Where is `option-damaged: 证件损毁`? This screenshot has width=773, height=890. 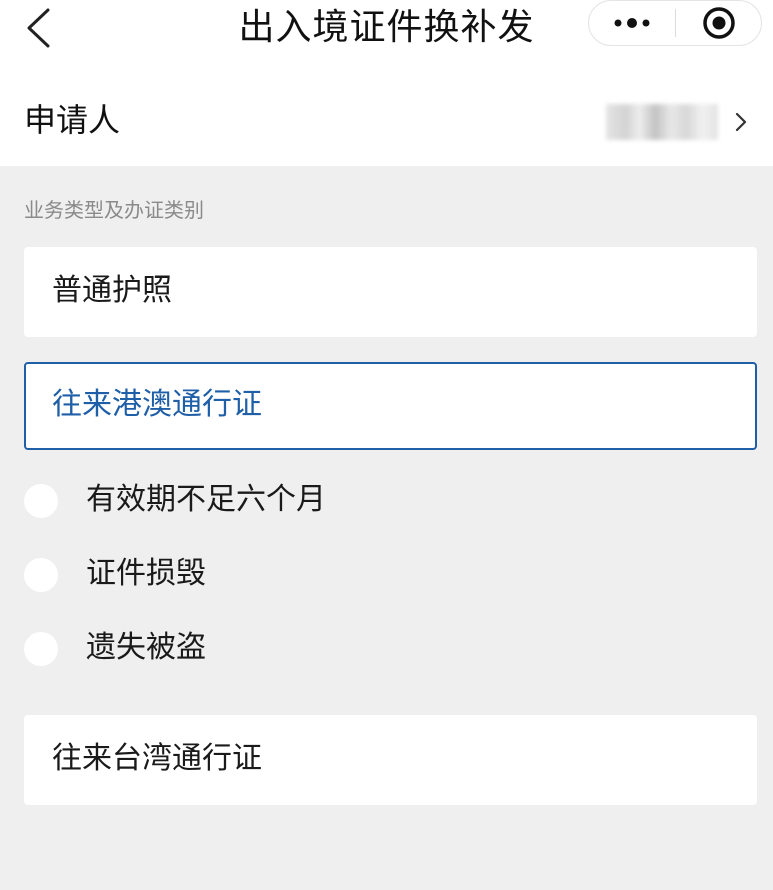 option-damaged: 证件损毁 is located at coordinates (224, 576).